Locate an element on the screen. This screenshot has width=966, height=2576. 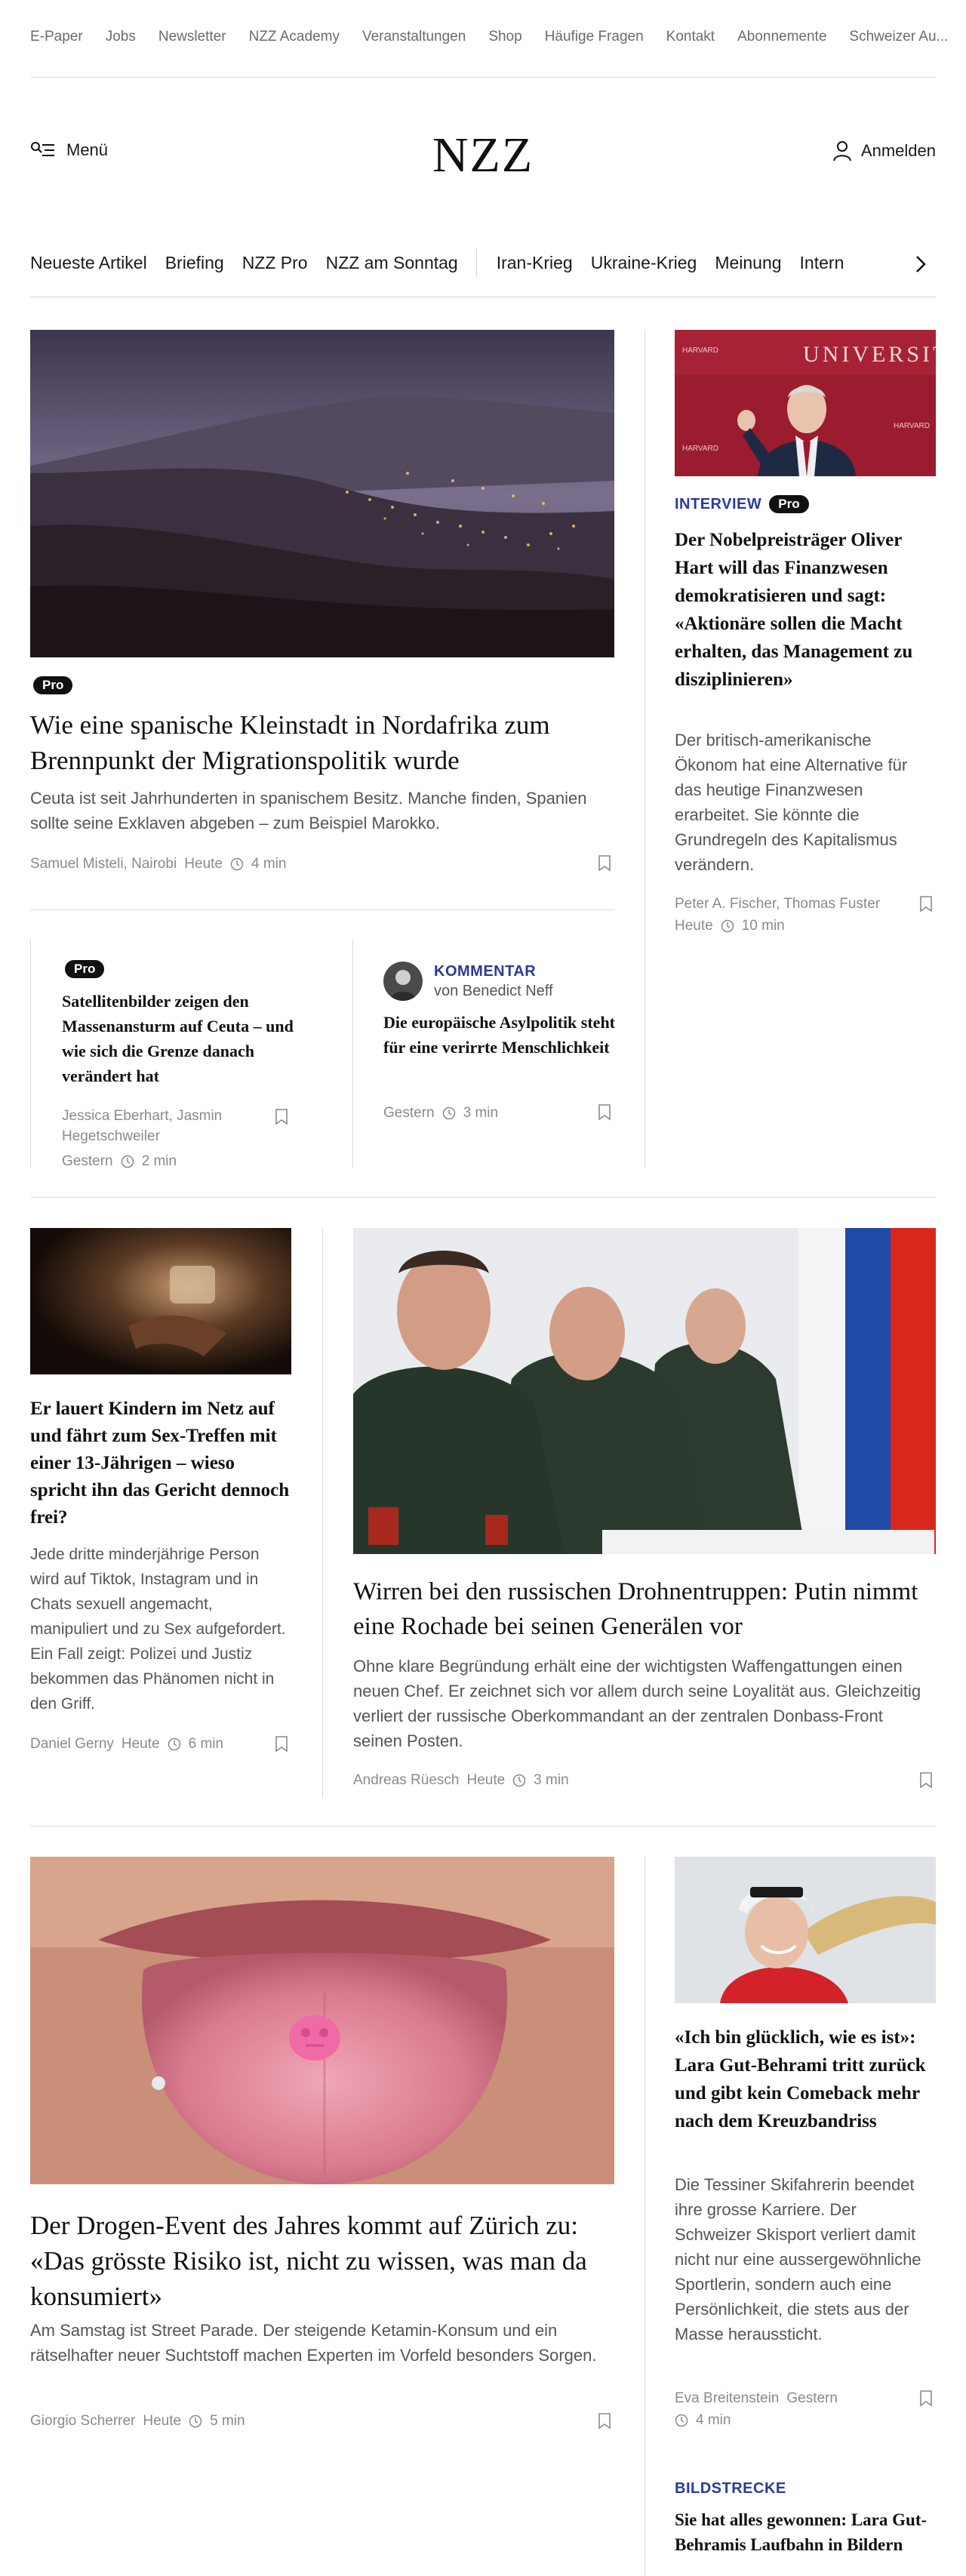
article-readtime: 6 min is located at coordinates (206, 1744).